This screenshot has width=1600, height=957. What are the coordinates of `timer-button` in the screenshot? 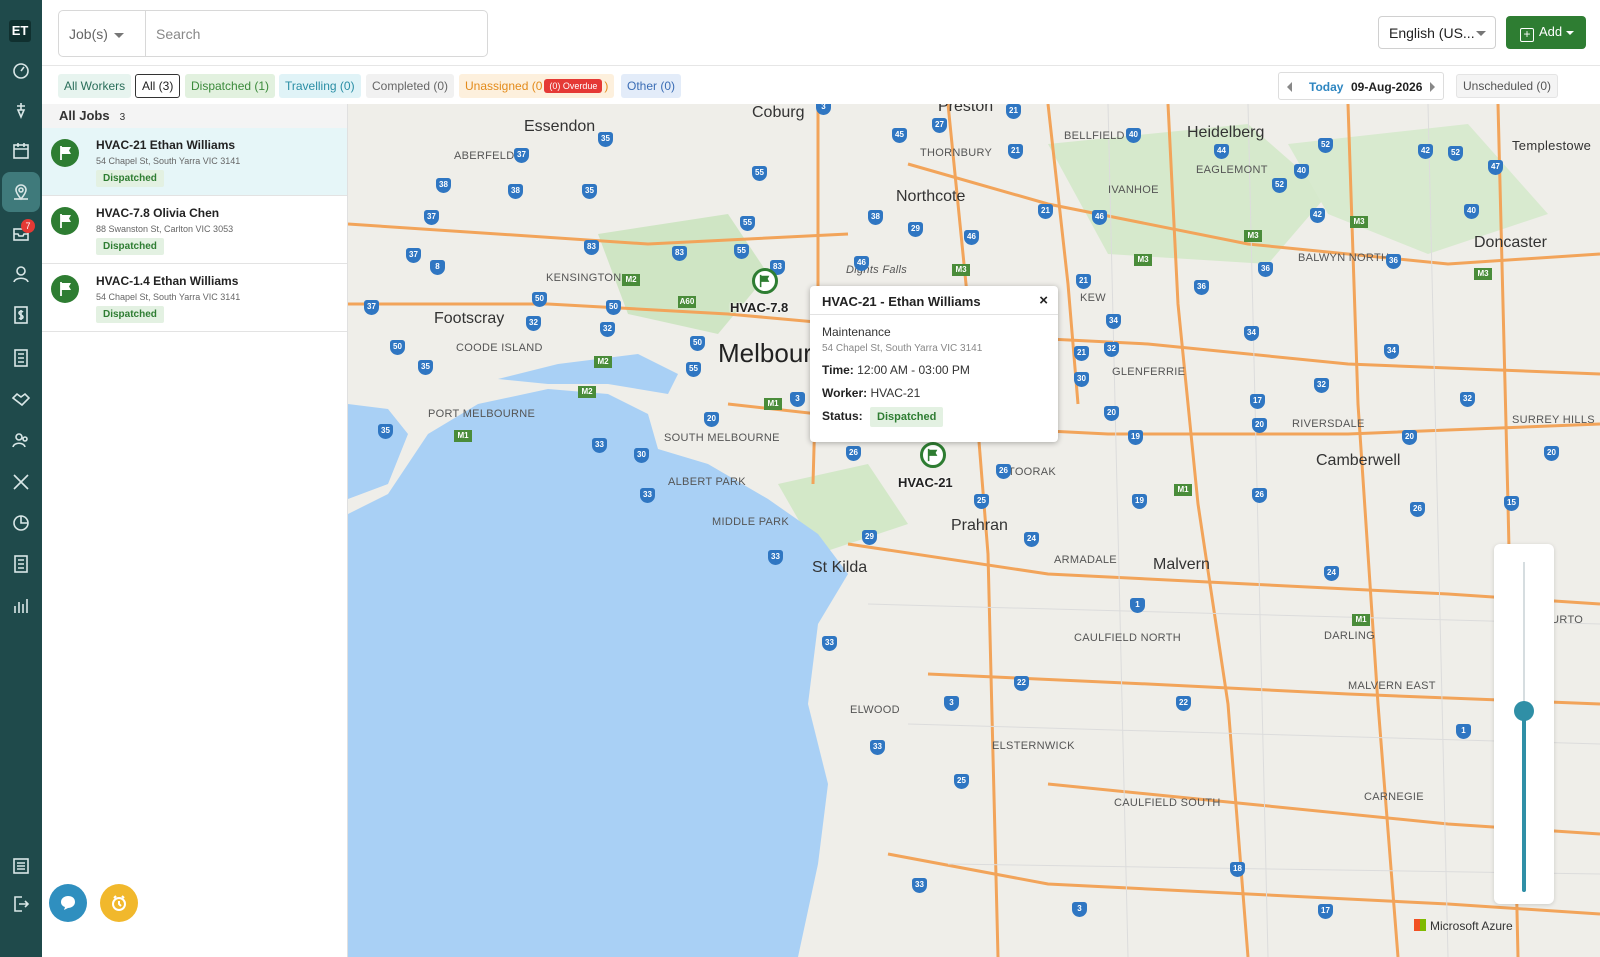 It's located at (119, 903).